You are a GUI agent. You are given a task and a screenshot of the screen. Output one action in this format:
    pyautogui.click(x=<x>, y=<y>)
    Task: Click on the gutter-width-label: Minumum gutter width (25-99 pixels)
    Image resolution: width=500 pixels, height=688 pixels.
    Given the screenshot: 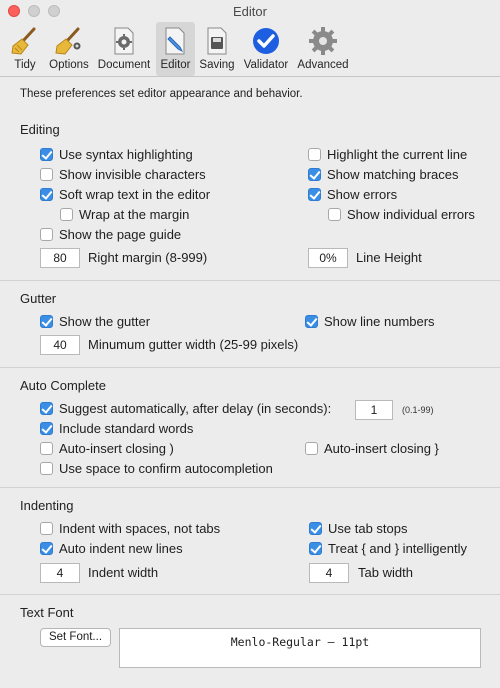 What is the action you would take?
    pyautogui.click(x=193, y=344)
    